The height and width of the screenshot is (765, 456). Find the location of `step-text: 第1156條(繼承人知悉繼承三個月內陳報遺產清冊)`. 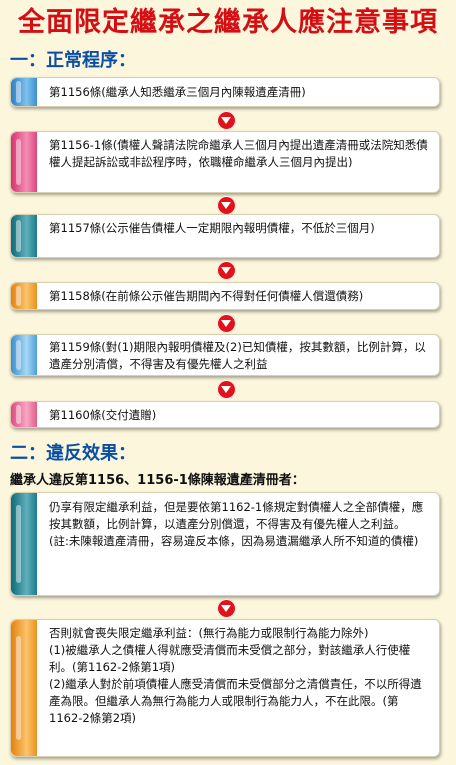

step-text: 第1156條(繼承人知悉繼承三個月內陳報遺產清冊) is located at coordinates (177, 92).